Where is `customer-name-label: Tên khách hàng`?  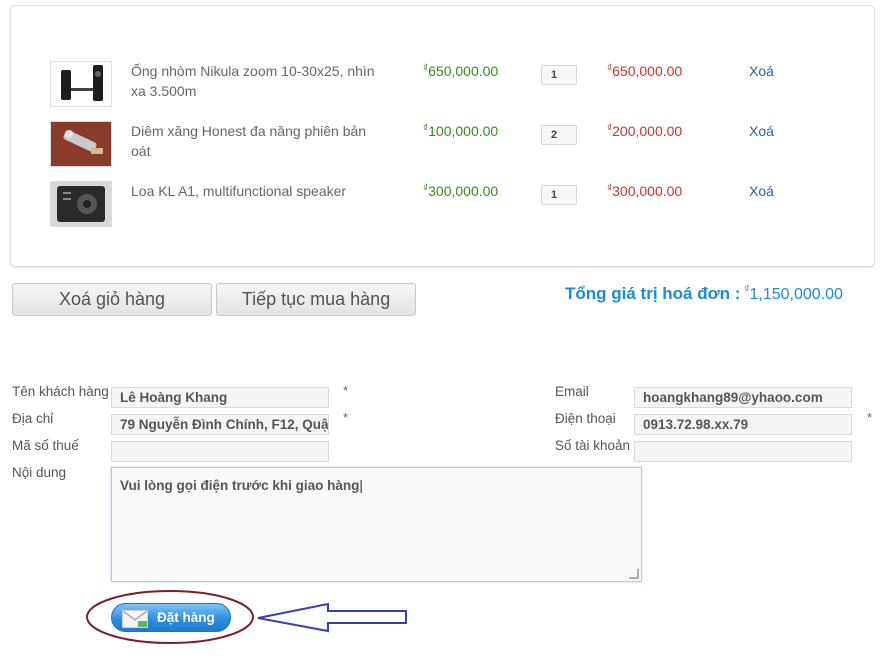 customer-name-label: Tên khách hàng is located at coordinates (60, 391).